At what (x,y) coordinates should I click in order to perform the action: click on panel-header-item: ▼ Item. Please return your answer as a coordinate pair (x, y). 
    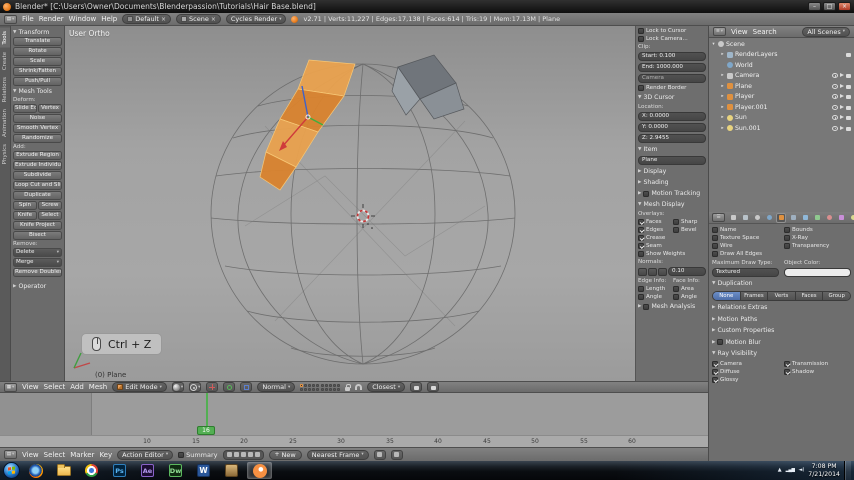
    Looking at the image, I should click on (672, 149).